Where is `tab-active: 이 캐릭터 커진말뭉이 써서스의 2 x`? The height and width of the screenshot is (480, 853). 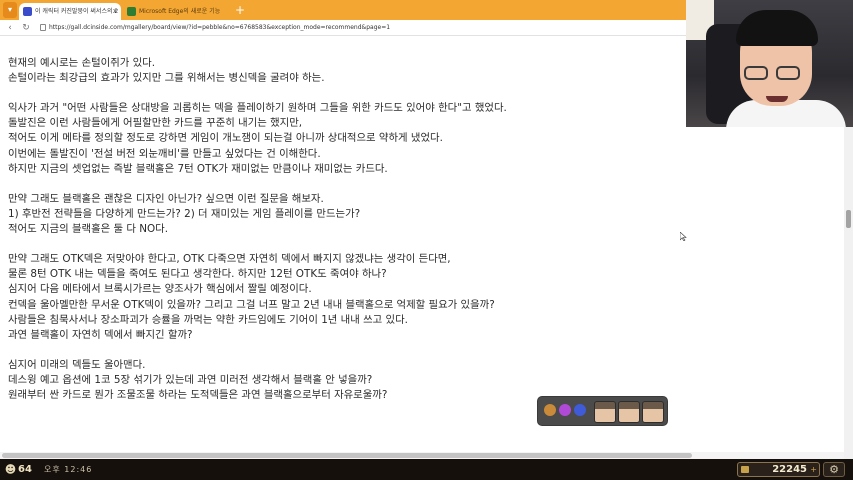
tab-active: 이 캐릭터 커진말뭉이 써서스의 2 x is located at coordinates (70, 11).